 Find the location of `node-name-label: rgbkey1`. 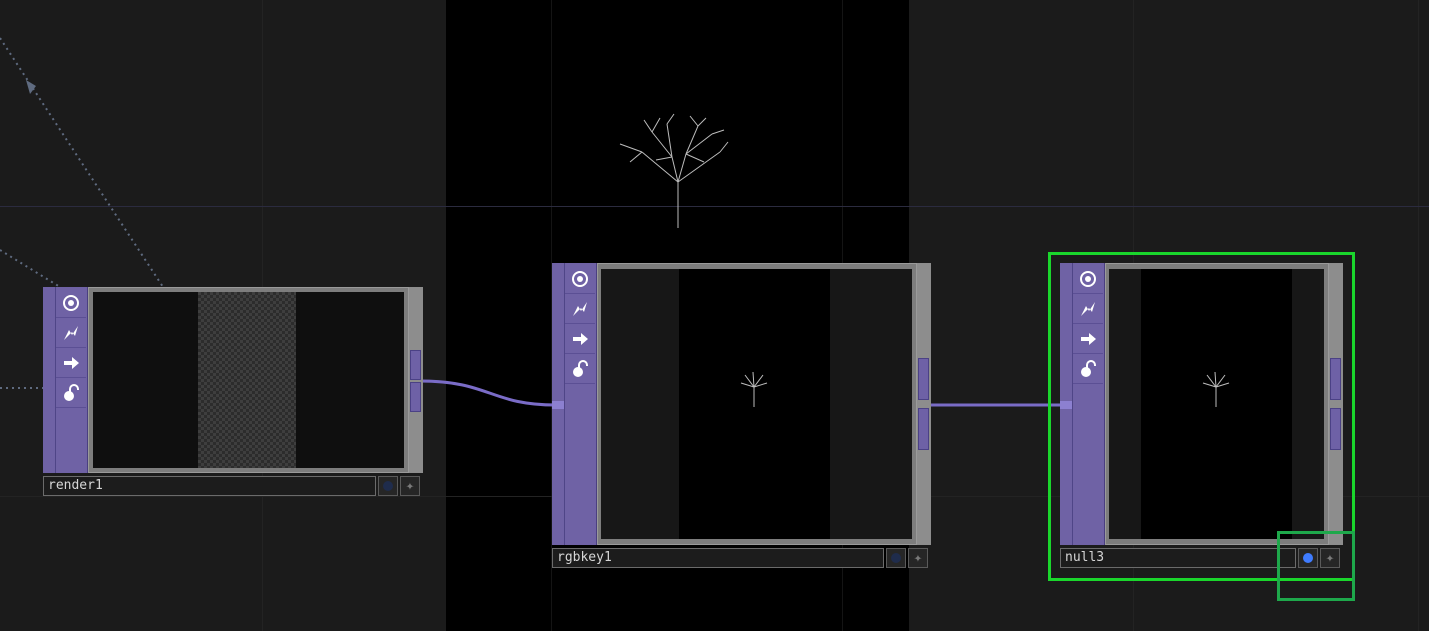

node-name-label: rgbkey1 is located at coordinates (718, 558).